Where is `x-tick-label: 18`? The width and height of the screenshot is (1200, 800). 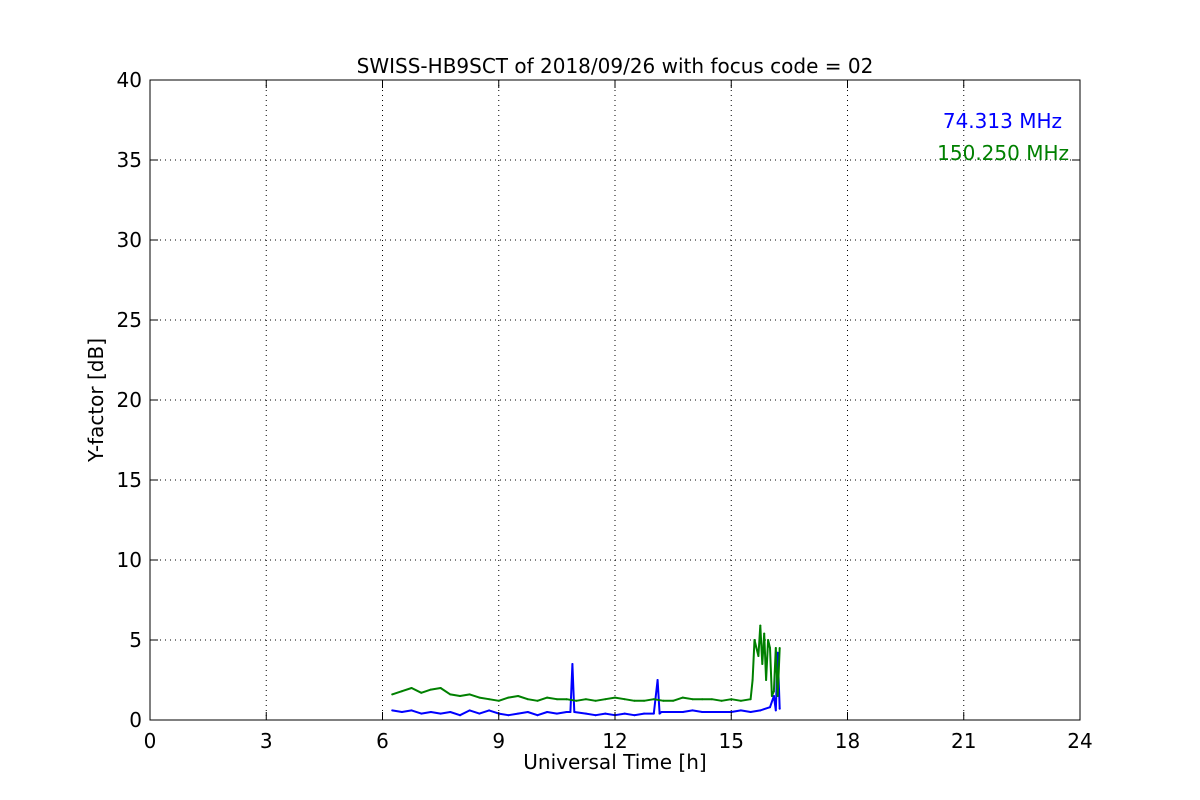 x-tick-label: 18 is located at coordinates (847, 741).